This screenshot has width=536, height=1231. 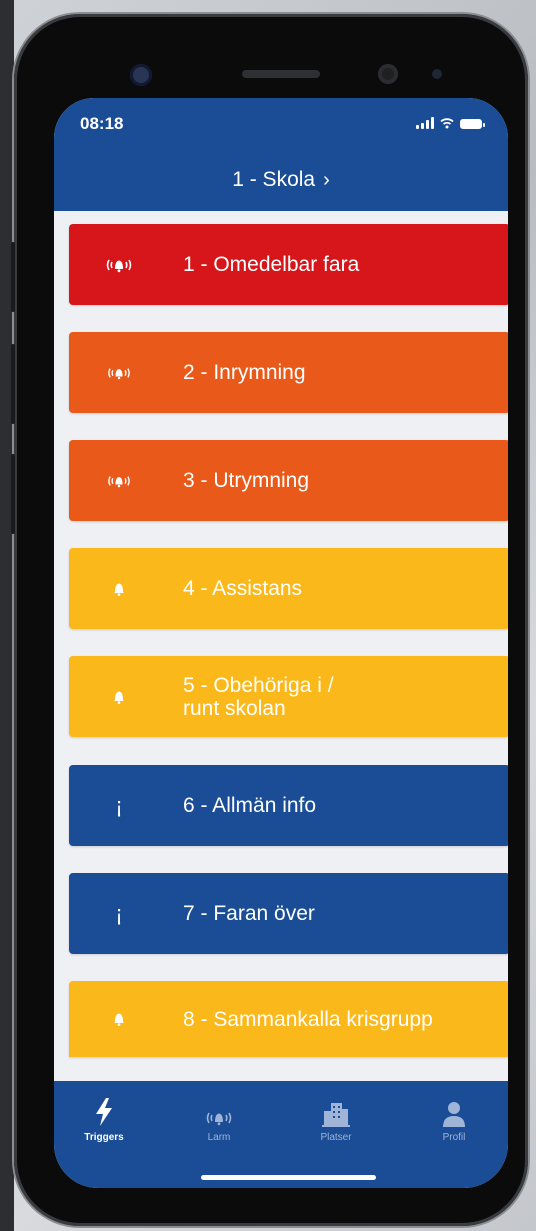 I want to click on status-icons, so click(x=450, y=123).